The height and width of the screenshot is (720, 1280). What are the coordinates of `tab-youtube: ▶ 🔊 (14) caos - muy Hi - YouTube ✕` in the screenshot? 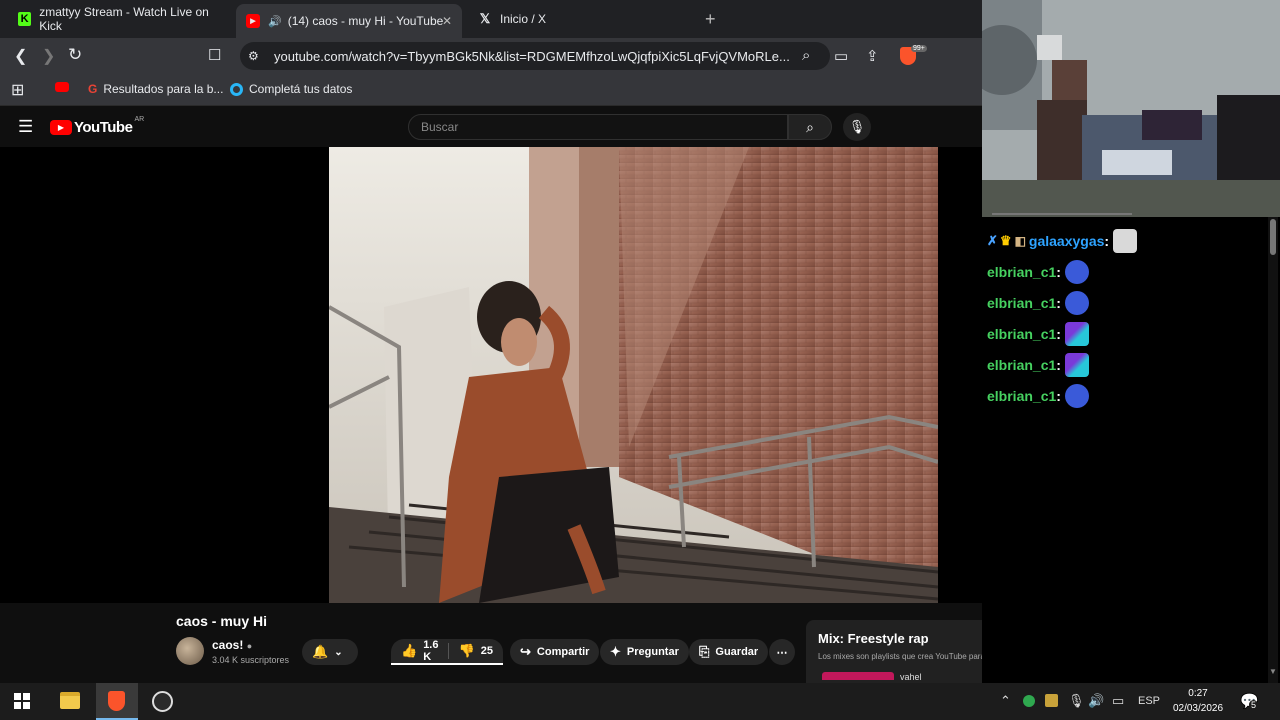 It's located at (349, 21).